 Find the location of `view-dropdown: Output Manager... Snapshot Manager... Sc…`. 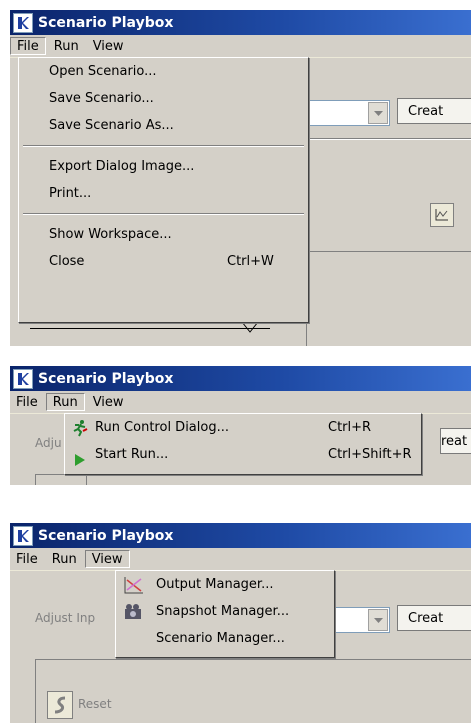

view-dropdown: Output Manager... Snapshot Manager... Sc… is located at coordinates (225, 614).